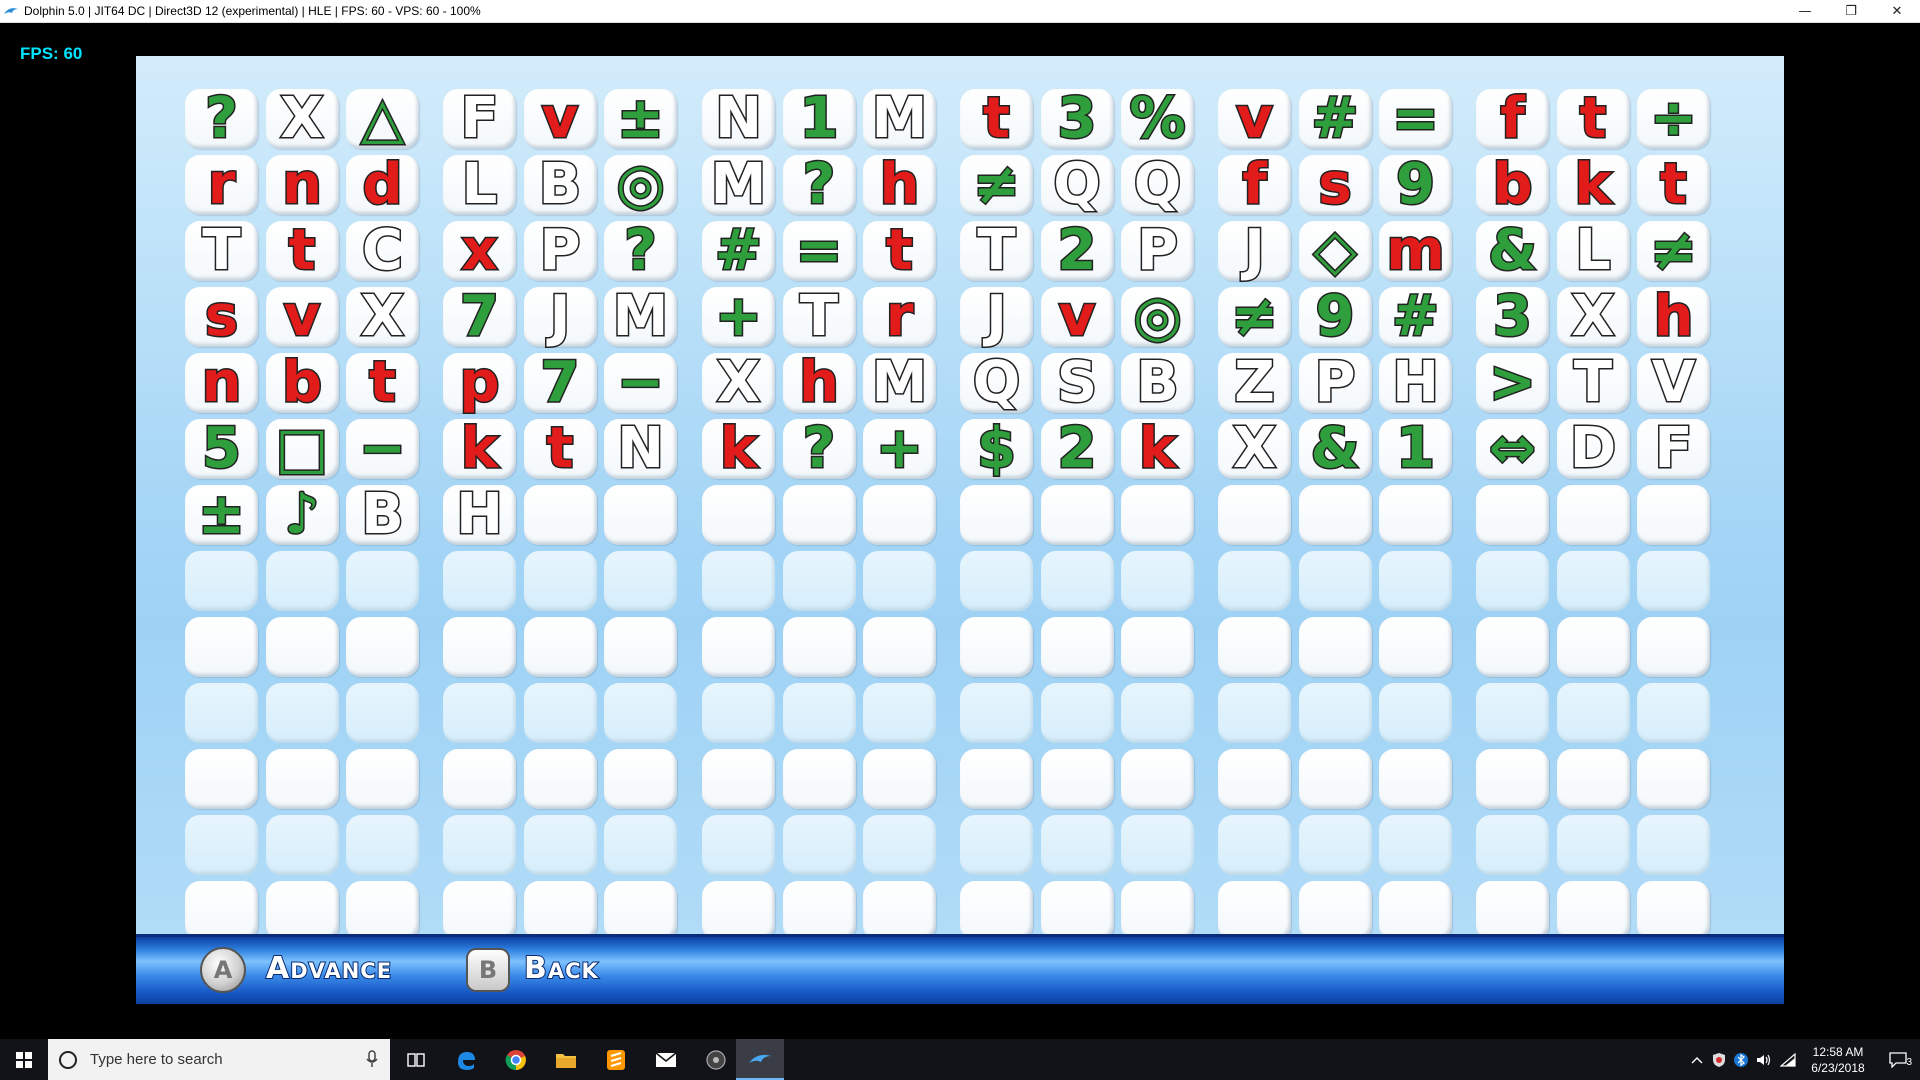 The width and height of the screenshot is (1920, 1080). Describe the element at coordinates (416, 1059) in the screenshot. I see `task-view-icon` at that location.